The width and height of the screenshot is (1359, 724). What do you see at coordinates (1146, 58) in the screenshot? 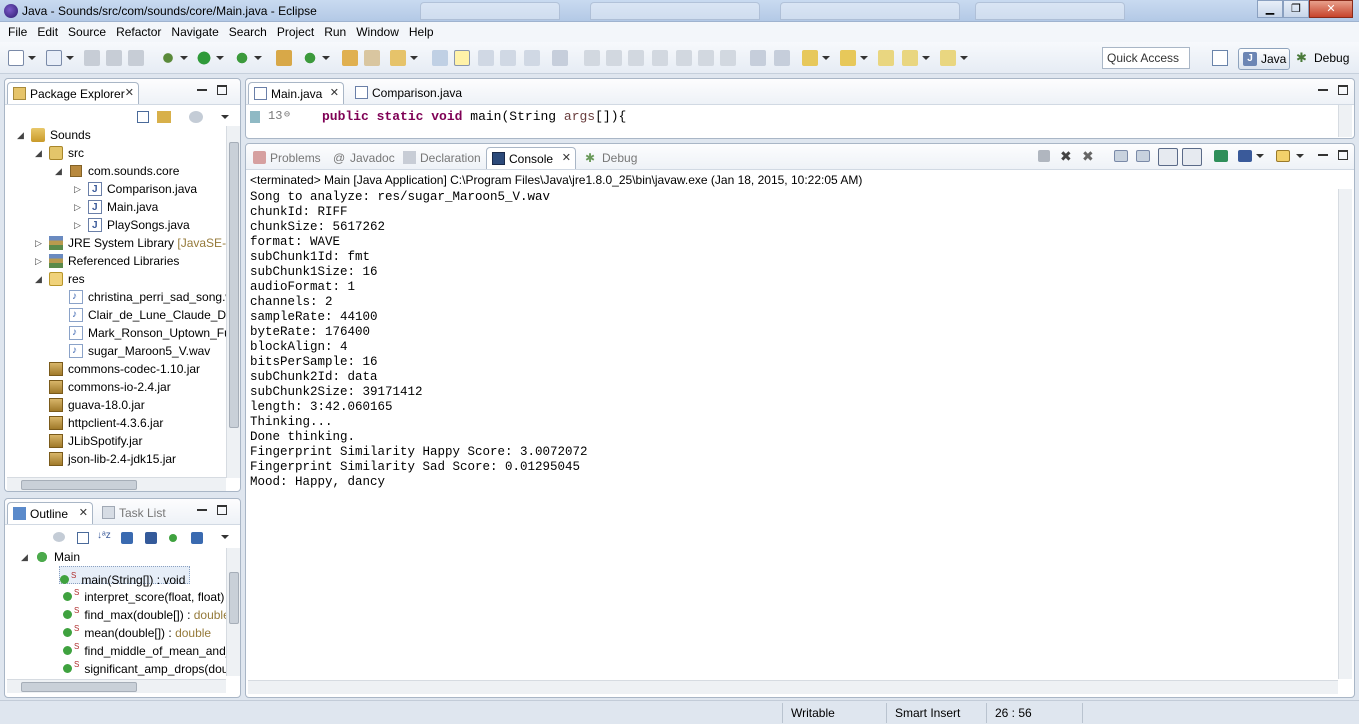
I see `quick-access-input: Quick Access` at bounding box center [1146, 58].